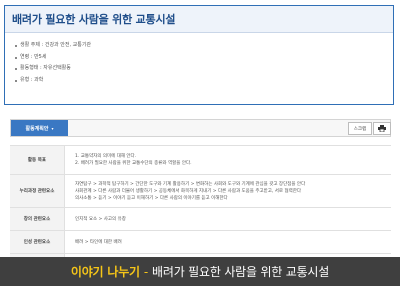 Image resolution: width=400 pixels, height=286 pixels. I want to click on row-line: 1. 교통약자의 의미에 대해 안다., so click(106, 156).